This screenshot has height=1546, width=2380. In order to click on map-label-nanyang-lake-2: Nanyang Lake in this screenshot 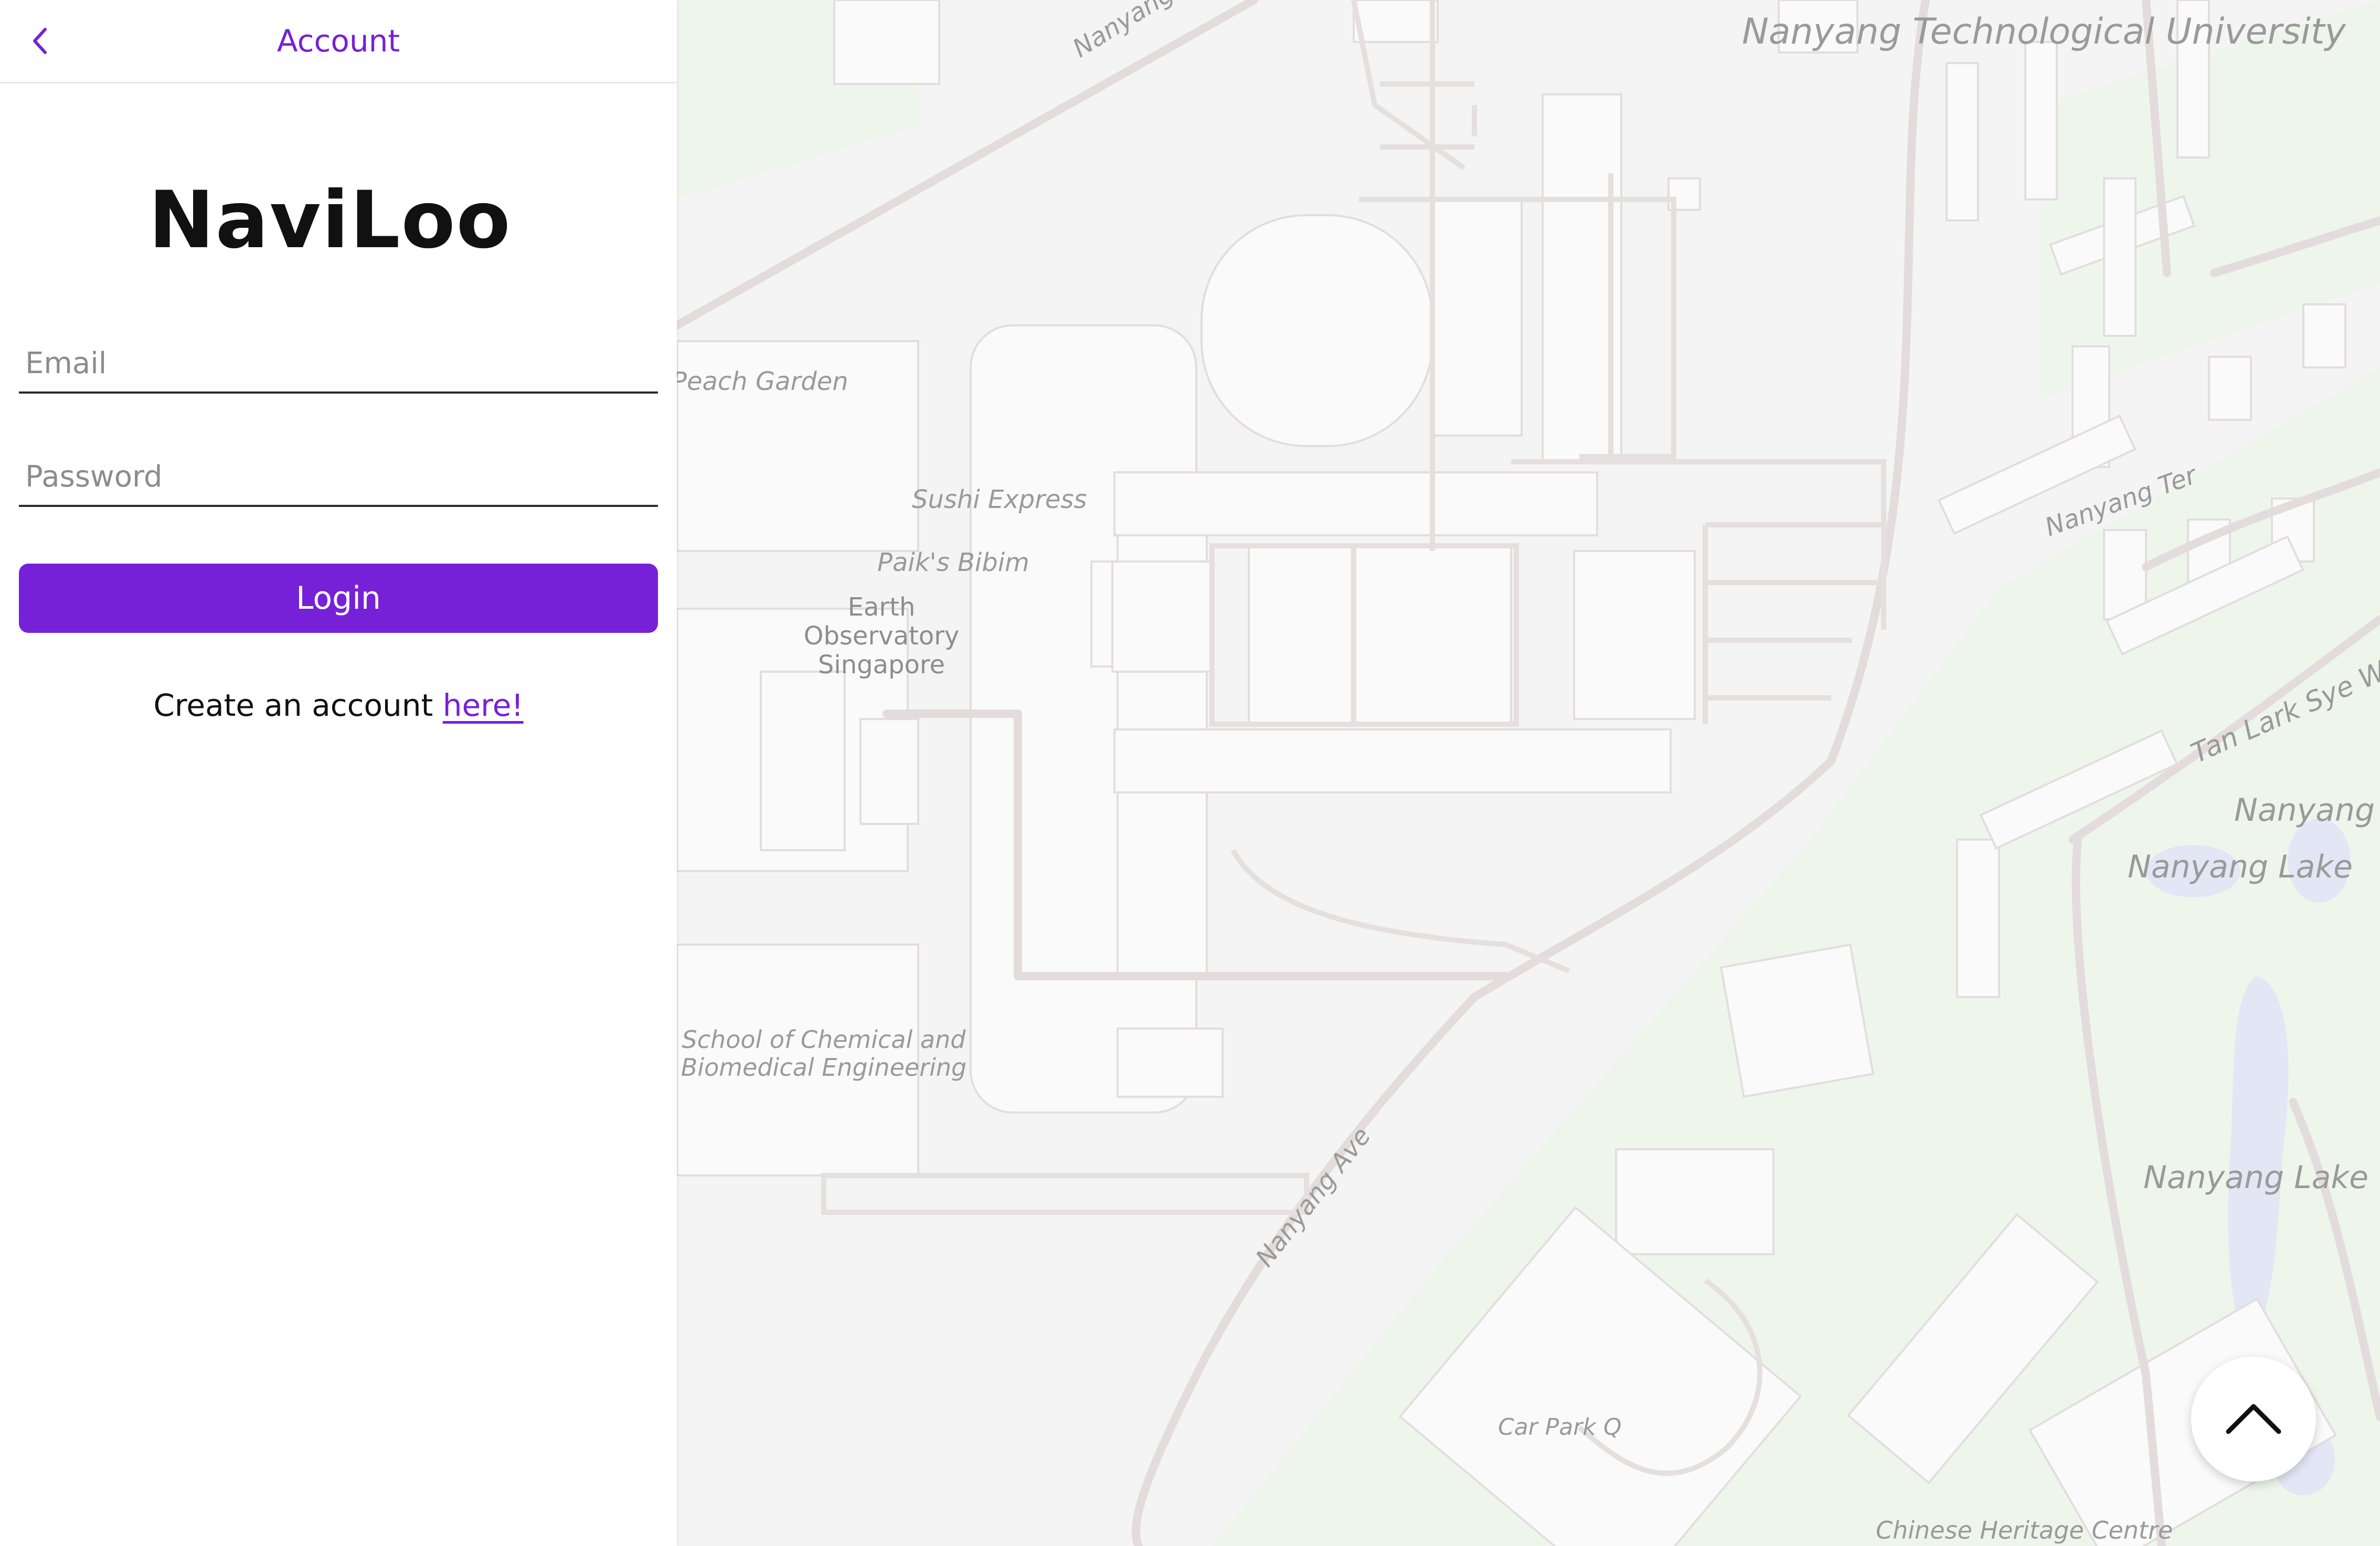, I will do `click(2255, 1177)`.